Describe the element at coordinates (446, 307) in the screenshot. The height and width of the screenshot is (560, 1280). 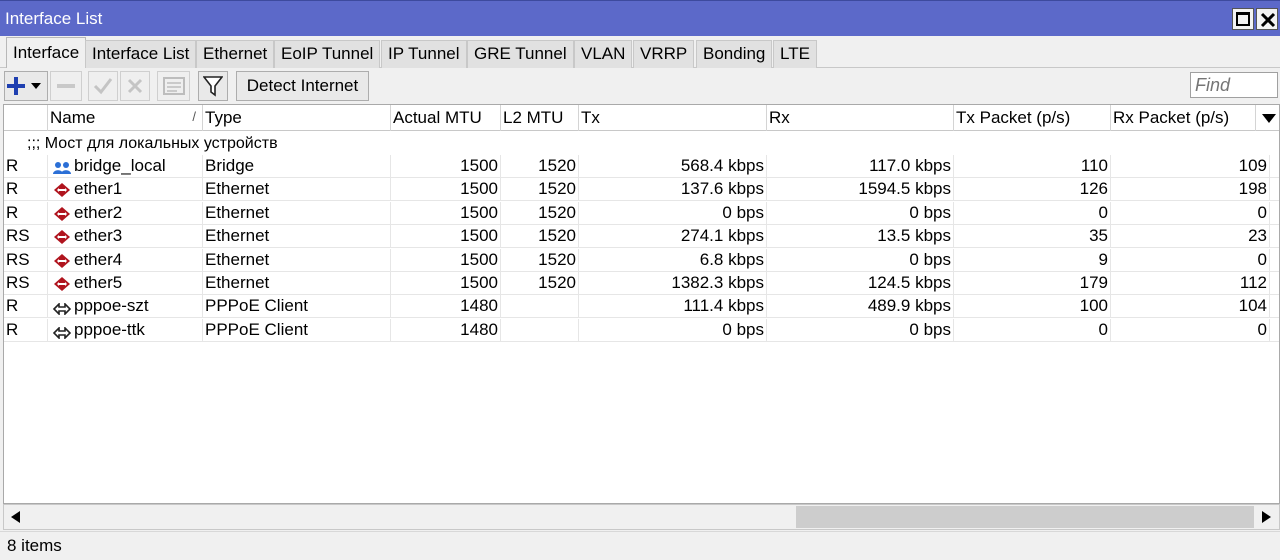
I see `cell-actual-mtu: 1480` at that location.